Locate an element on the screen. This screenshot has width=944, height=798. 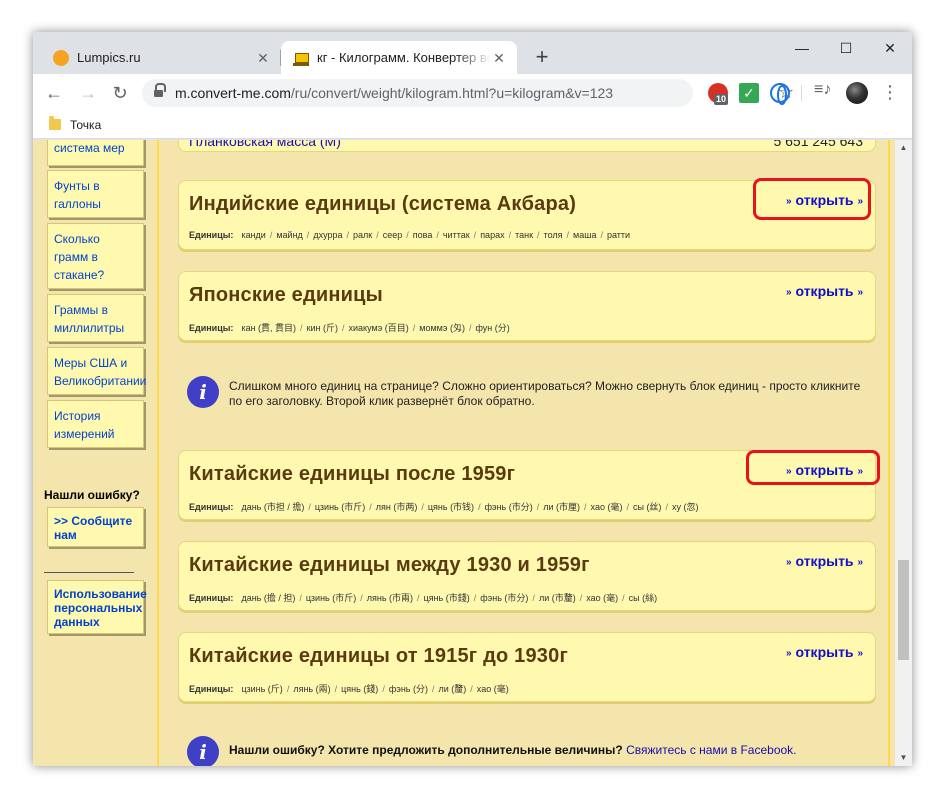
unit-link: ли (釐) is located at coordinates (453, 689).